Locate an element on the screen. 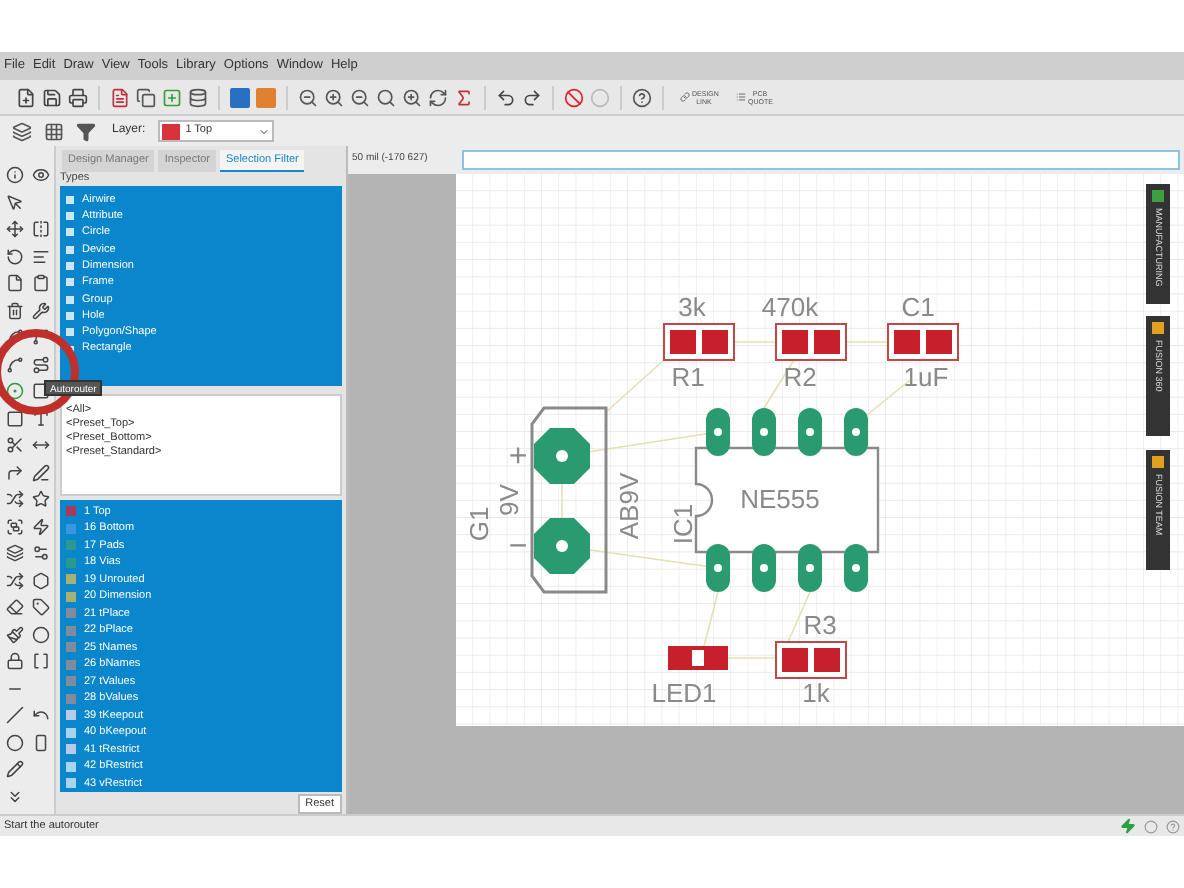 This screenshot has width=1184, height=888. part-name: R2 is located at coordinates (800, 377).